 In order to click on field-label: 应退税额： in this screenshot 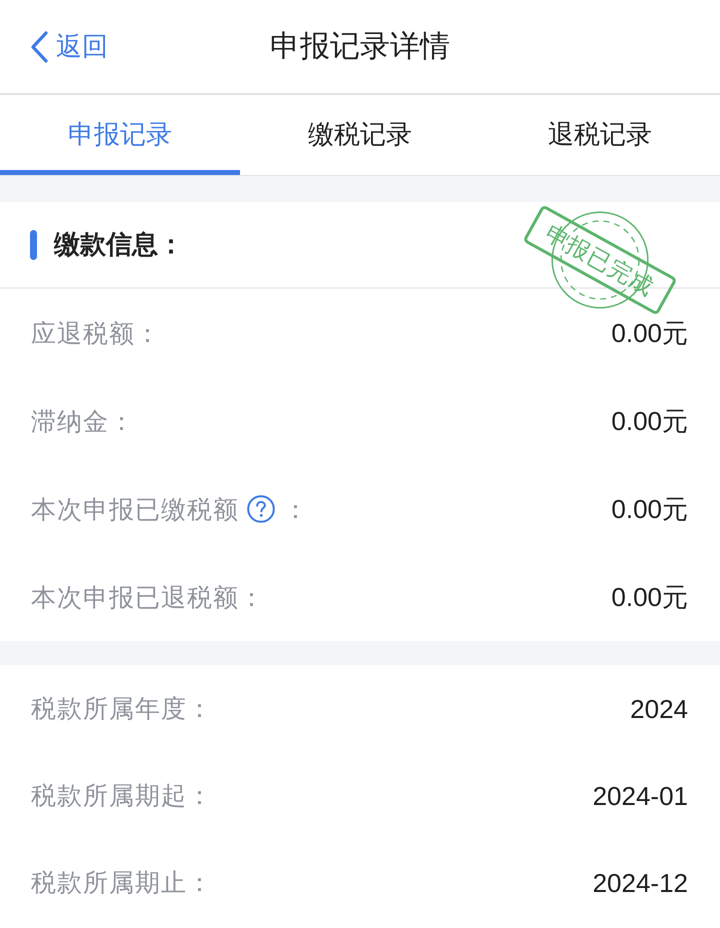, I will do `click(96, 334)`.